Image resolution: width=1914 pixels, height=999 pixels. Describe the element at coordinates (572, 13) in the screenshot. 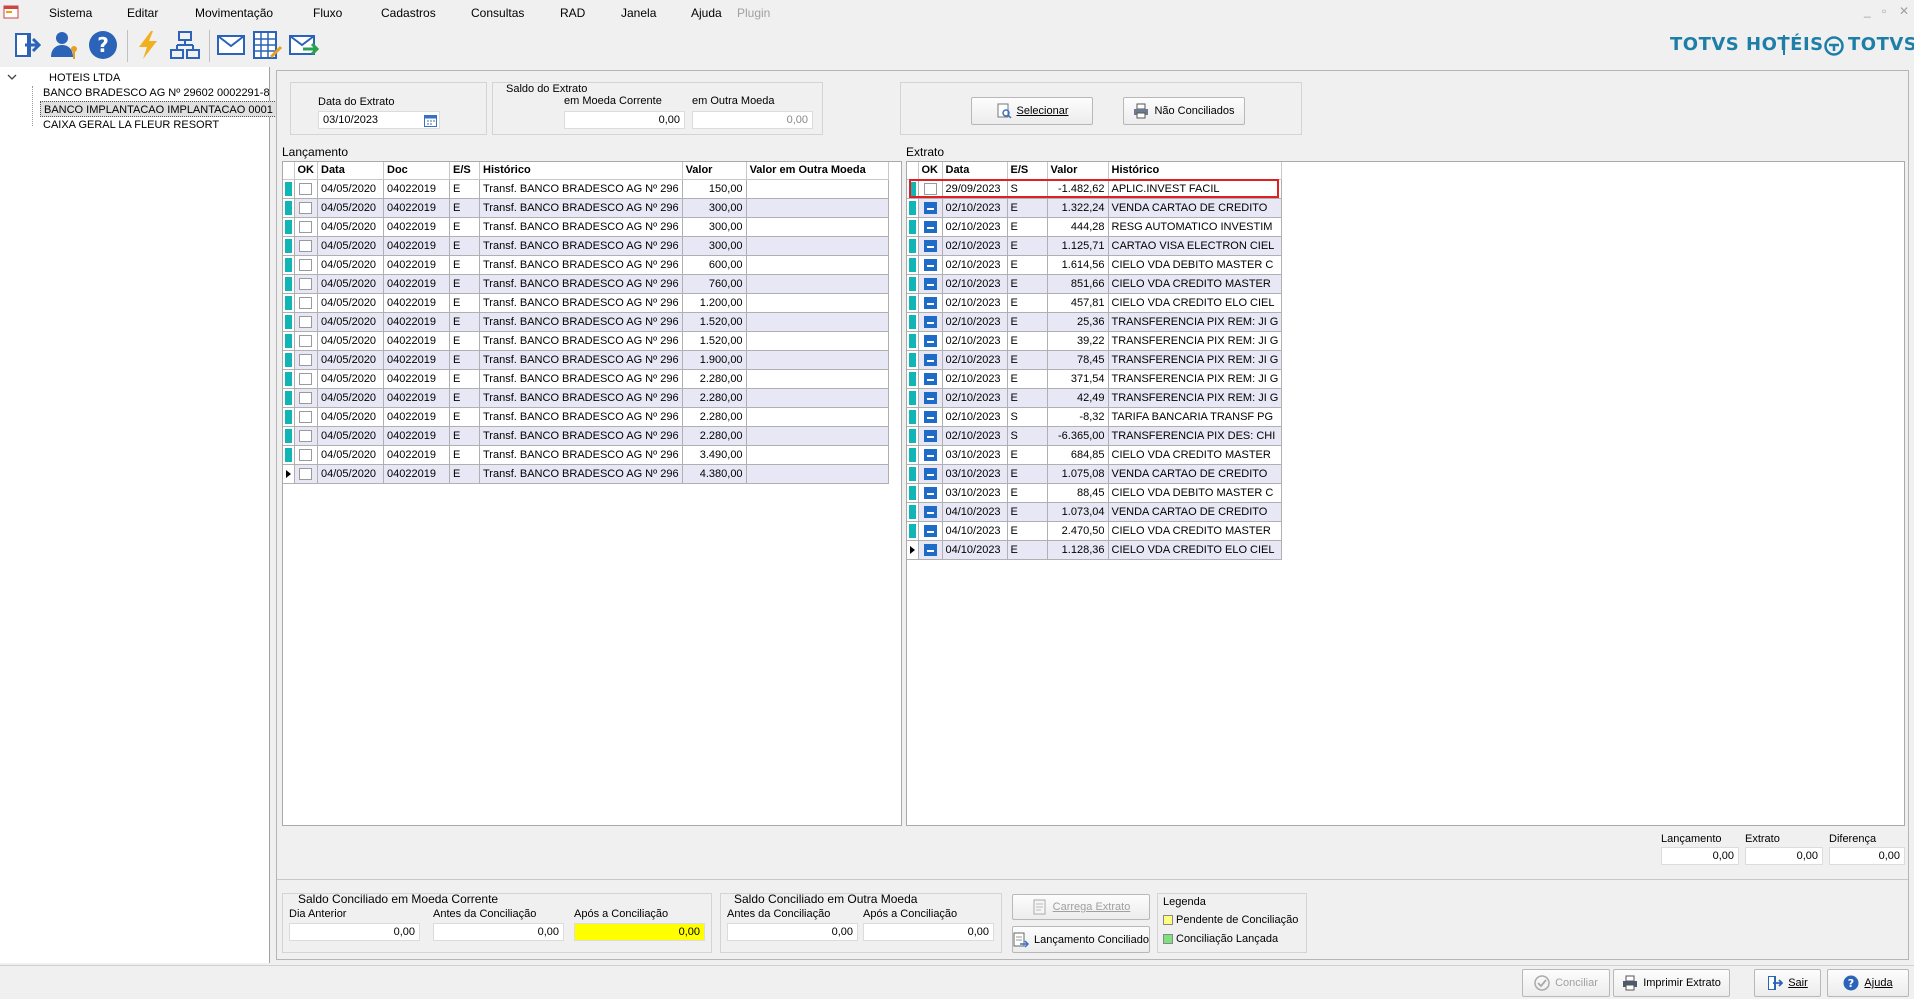

I see `menu-rad: RAD` at that location.